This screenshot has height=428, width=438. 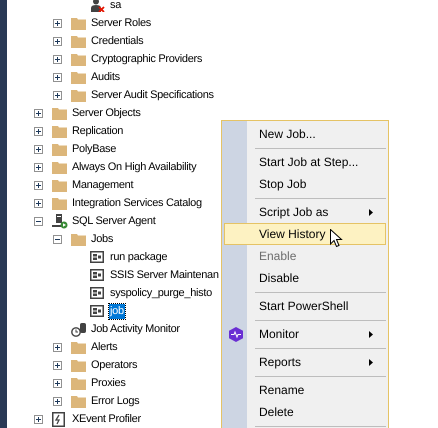 What do you see at coordinates (108, 383) in the screenshot?
I see `tree-item: Proxies` at bounding box center [108, 383].